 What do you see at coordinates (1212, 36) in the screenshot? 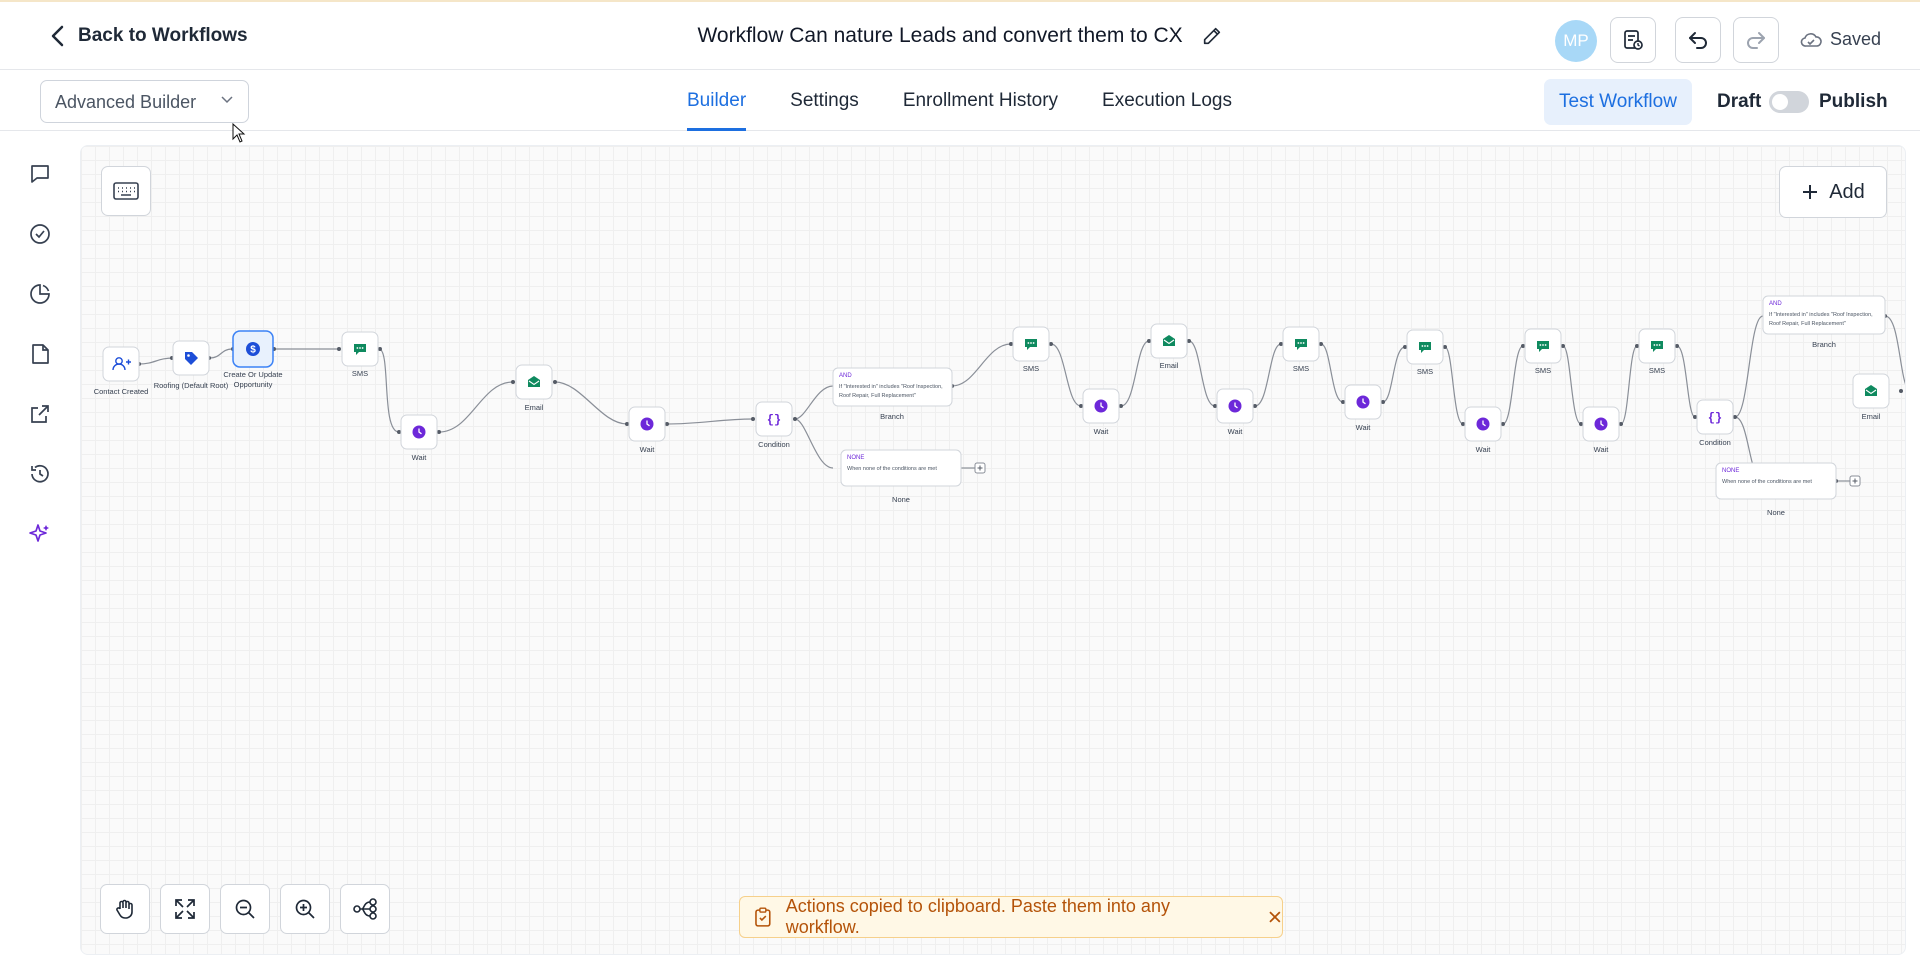
I see `pencil-icon` at bounding box center [1212, 36].